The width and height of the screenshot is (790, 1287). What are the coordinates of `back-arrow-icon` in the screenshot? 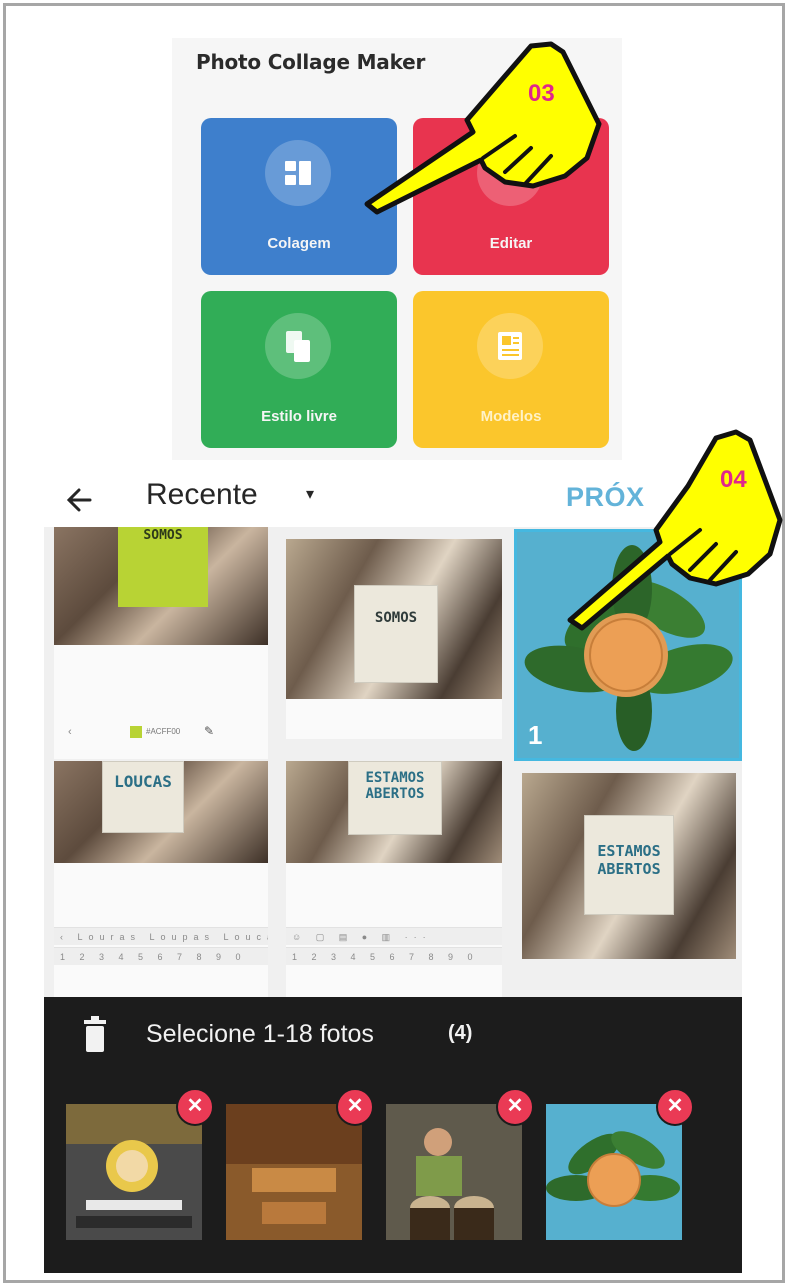 It's located at (79, 500).